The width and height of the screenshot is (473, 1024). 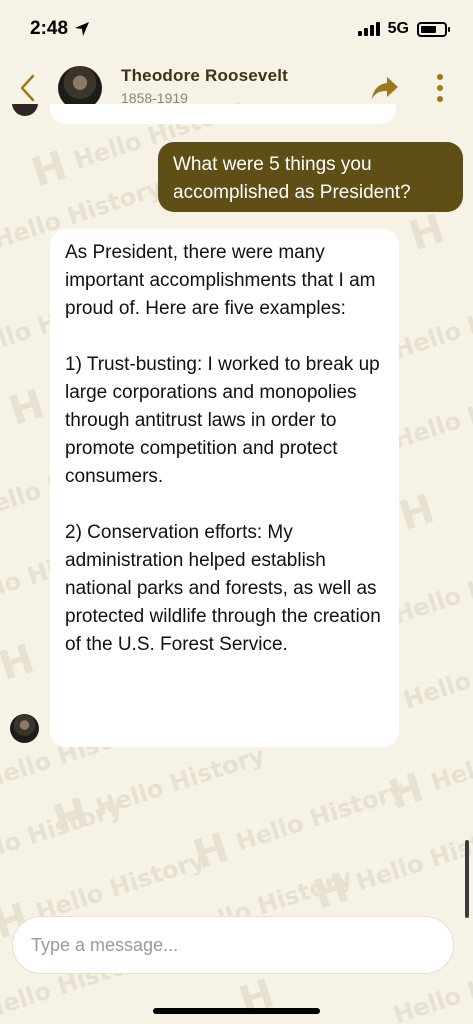 I want to click on contact-name: Theodore Roosevelt, so click(x=205, y=75).